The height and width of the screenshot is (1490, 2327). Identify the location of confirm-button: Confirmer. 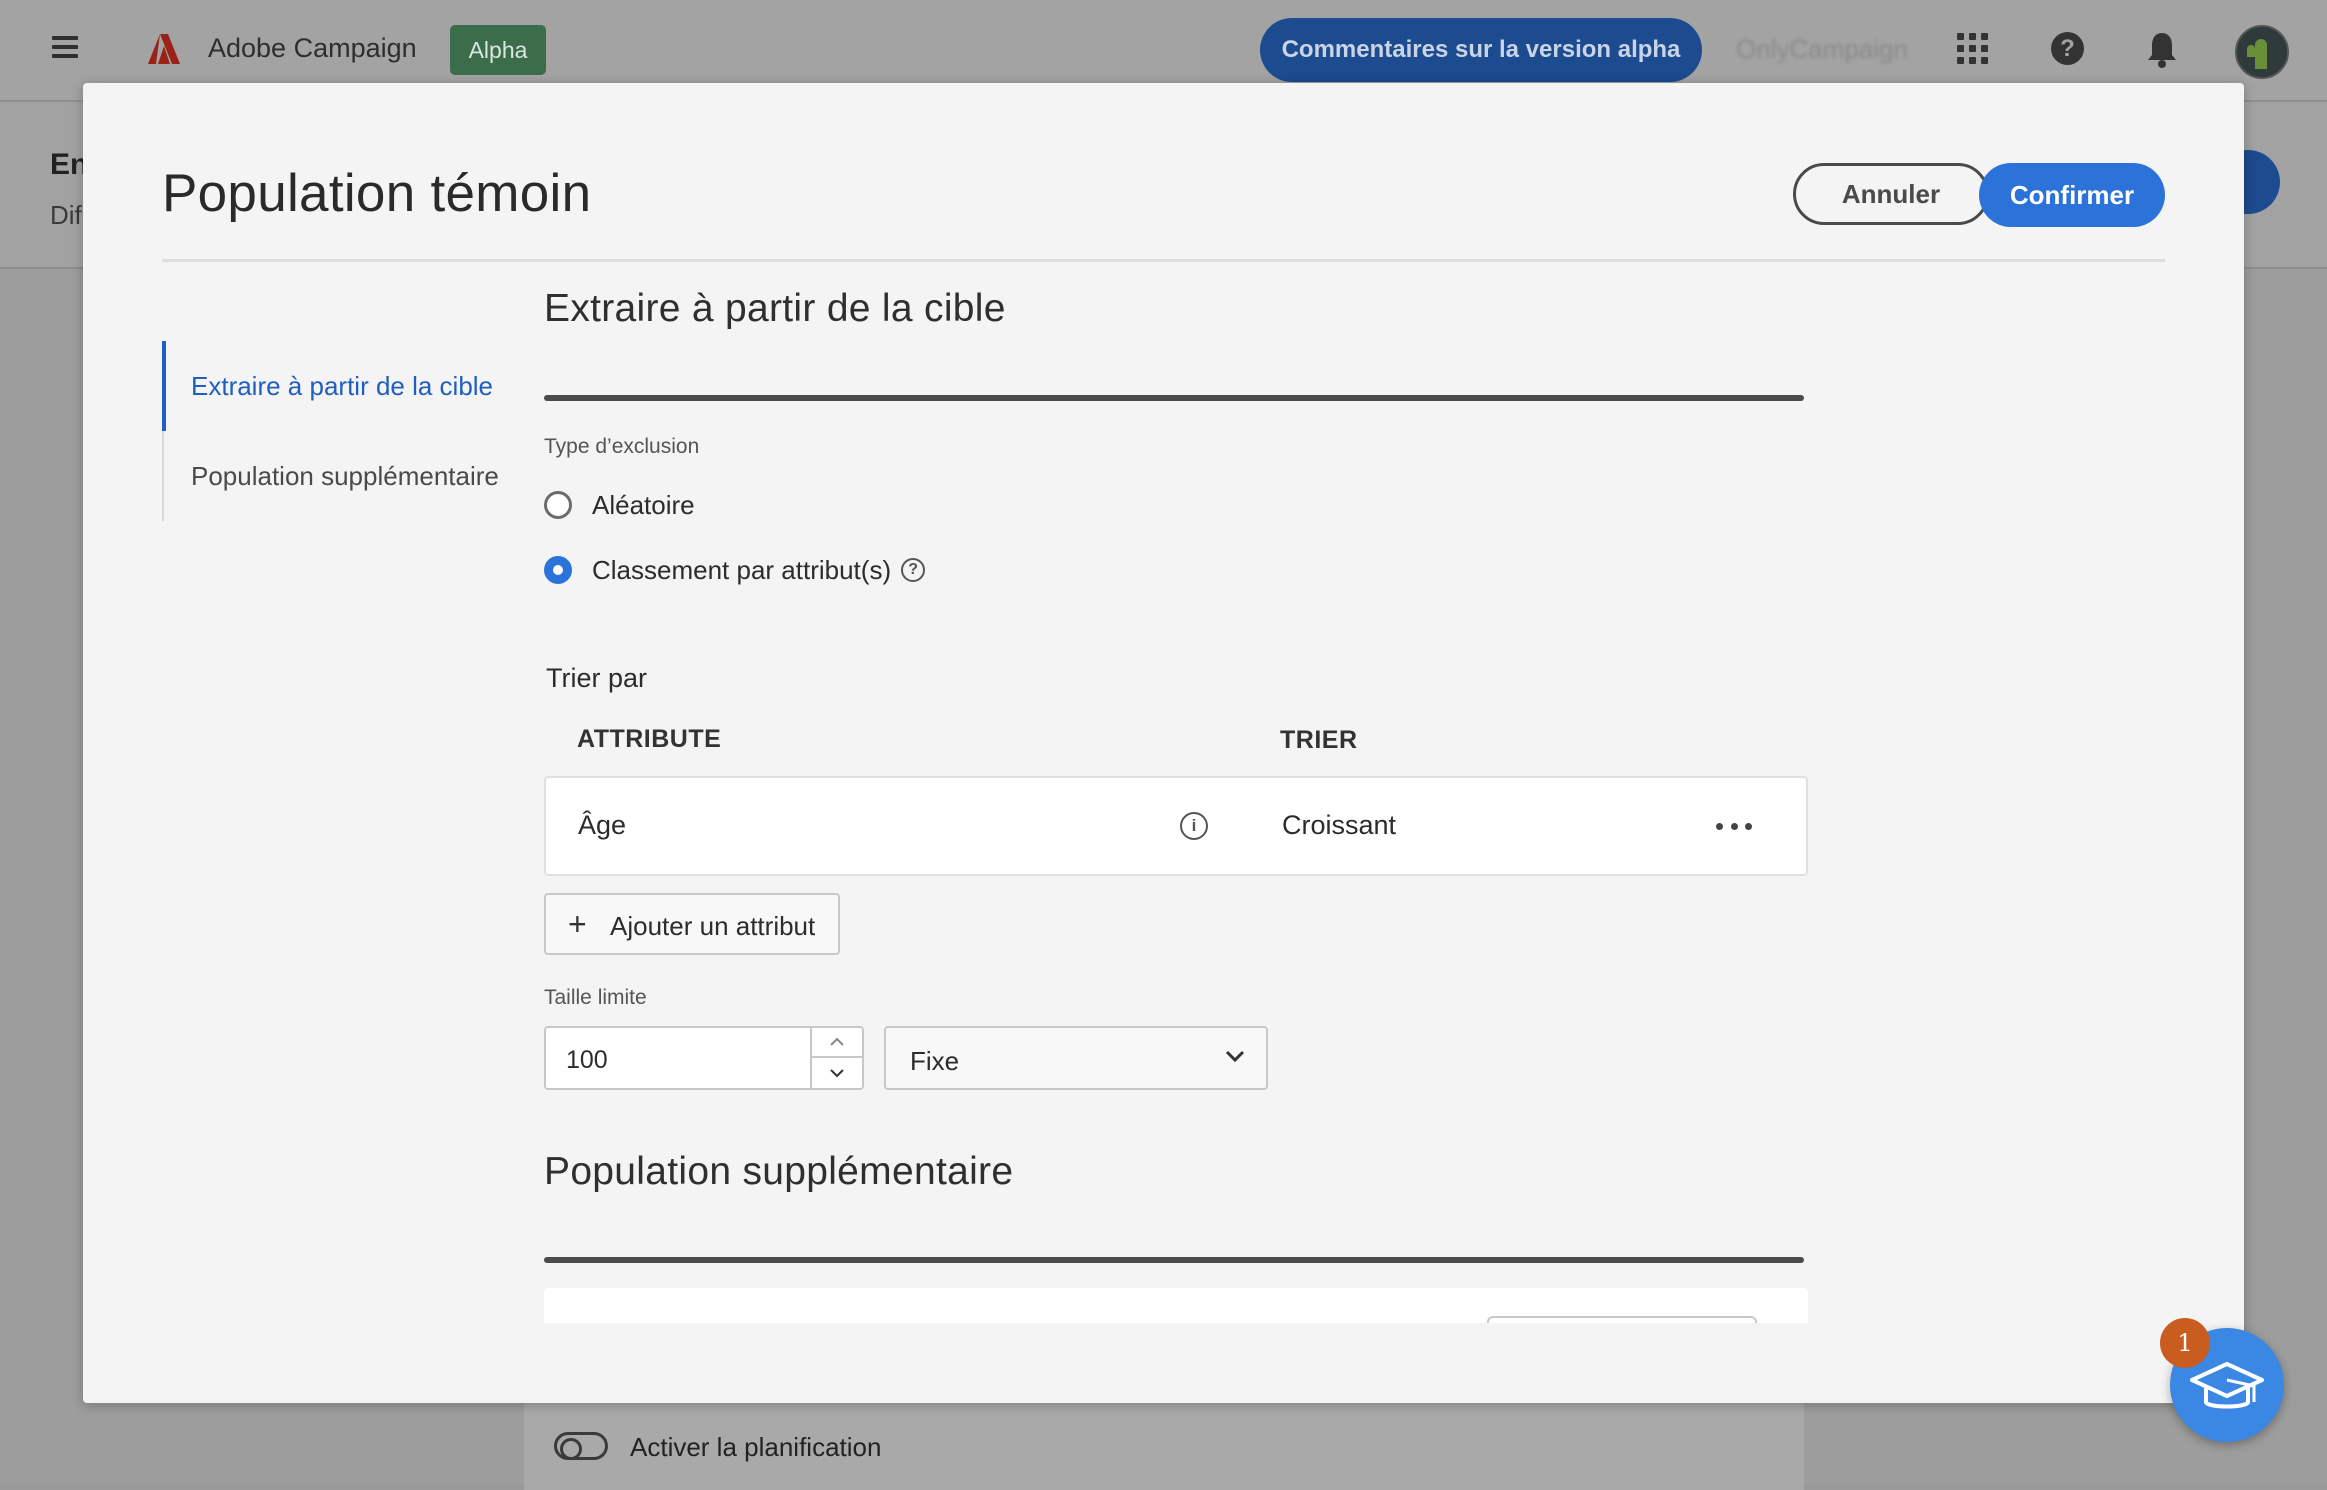
(2072, 195).